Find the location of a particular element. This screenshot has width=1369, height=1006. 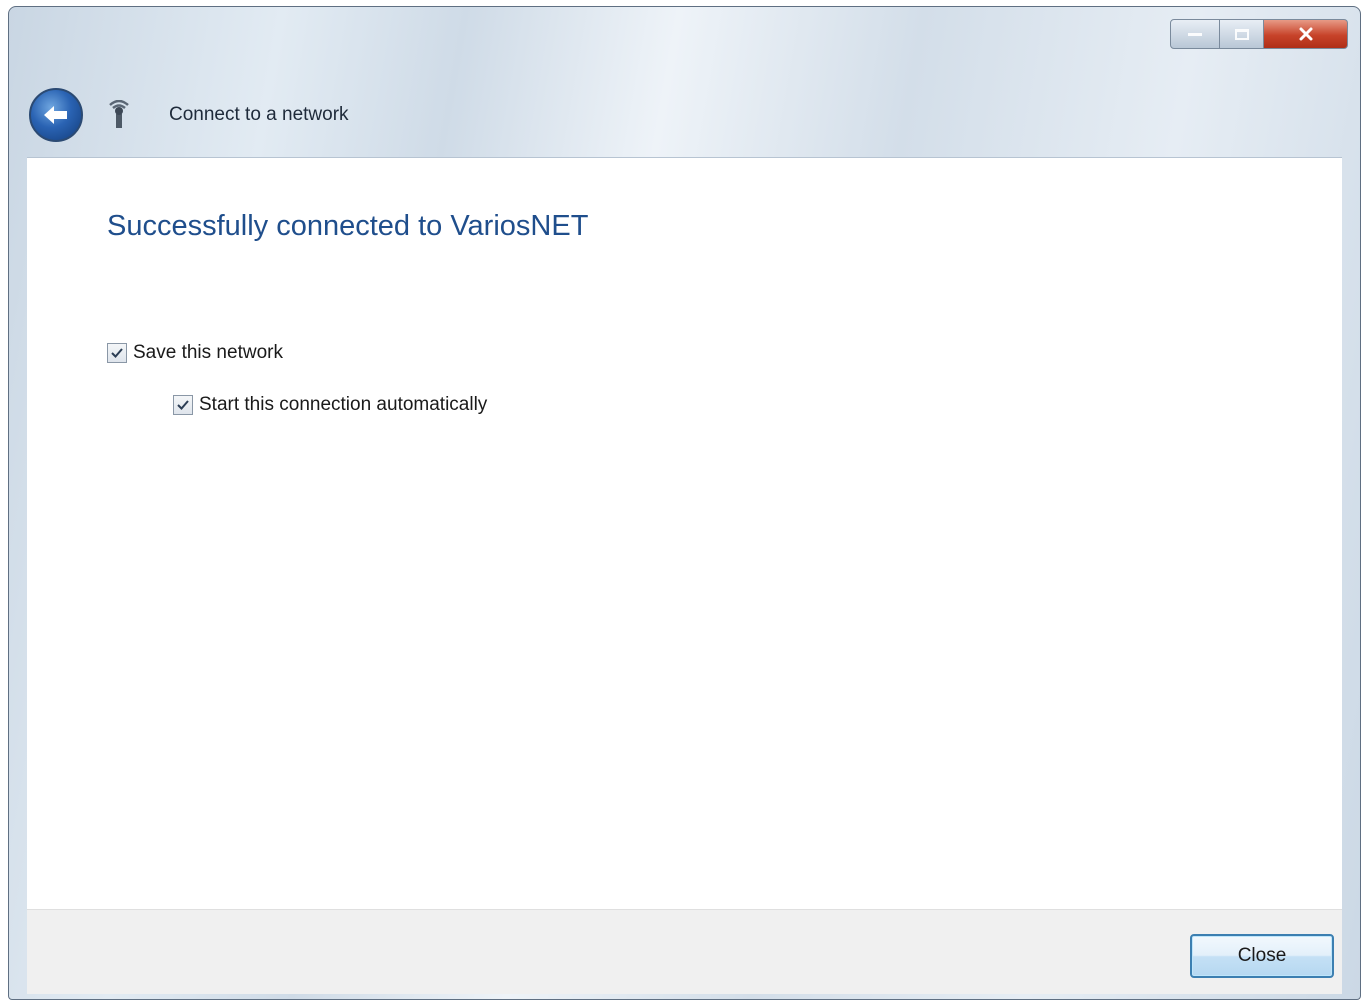

maximize-icon is located at coordinates (1241, 34).